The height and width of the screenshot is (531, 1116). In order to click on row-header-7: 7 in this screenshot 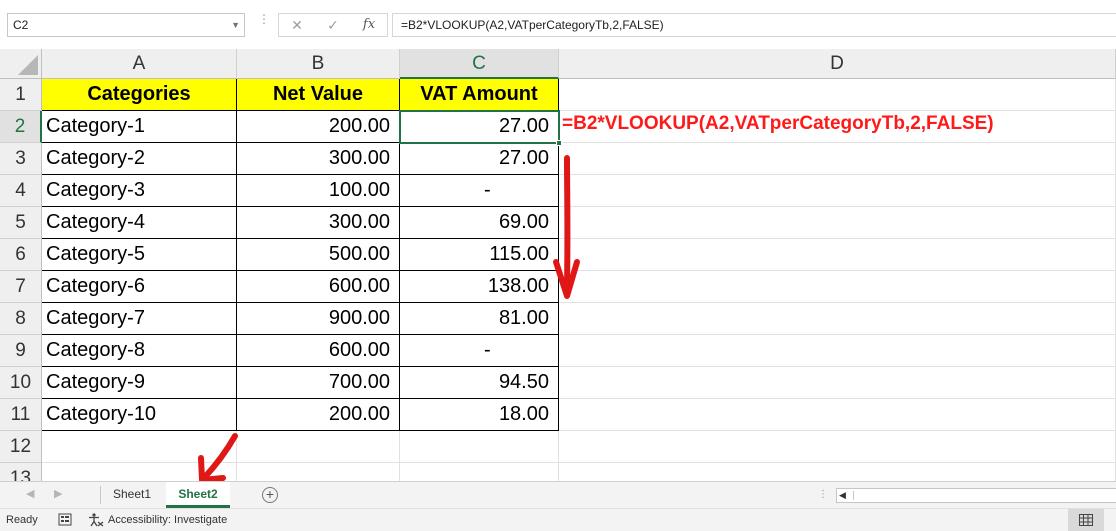, I will do `click(21, 287)`.